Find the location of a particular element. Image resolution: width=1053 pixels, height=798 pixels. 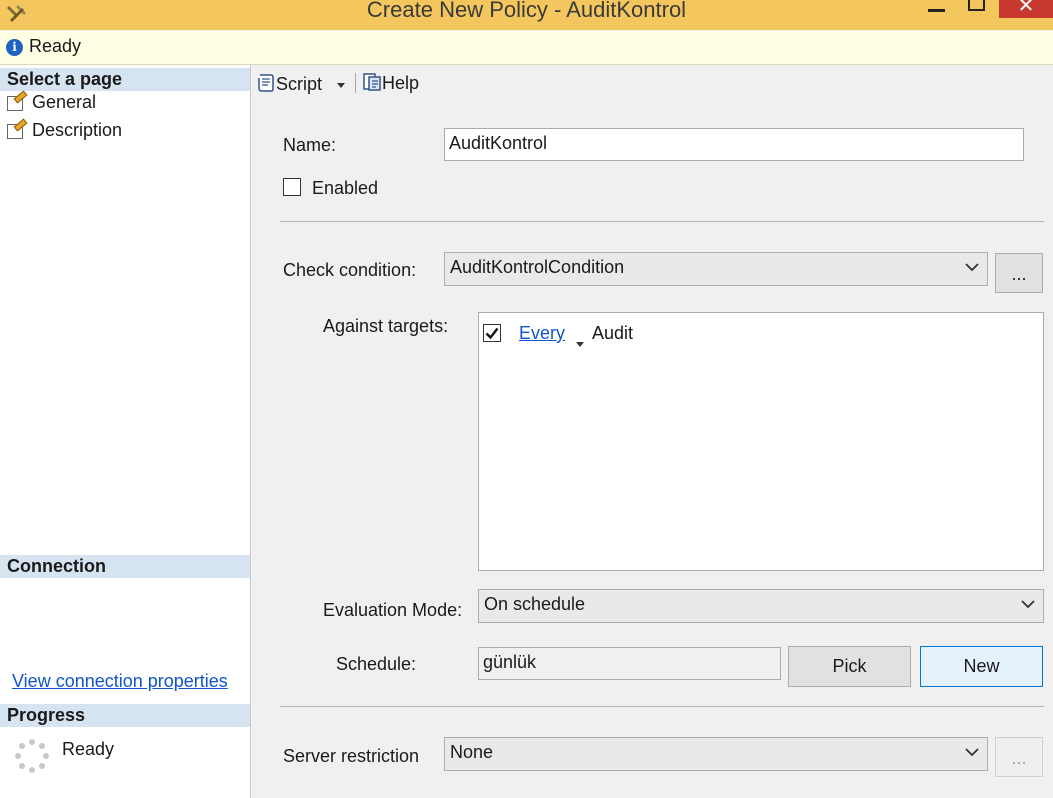

help-button: Help is located at coordinates (390, 84).